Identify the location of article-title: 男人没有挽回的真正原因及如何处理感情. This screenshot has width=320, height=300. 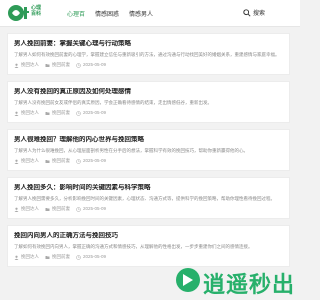
(148, 92).